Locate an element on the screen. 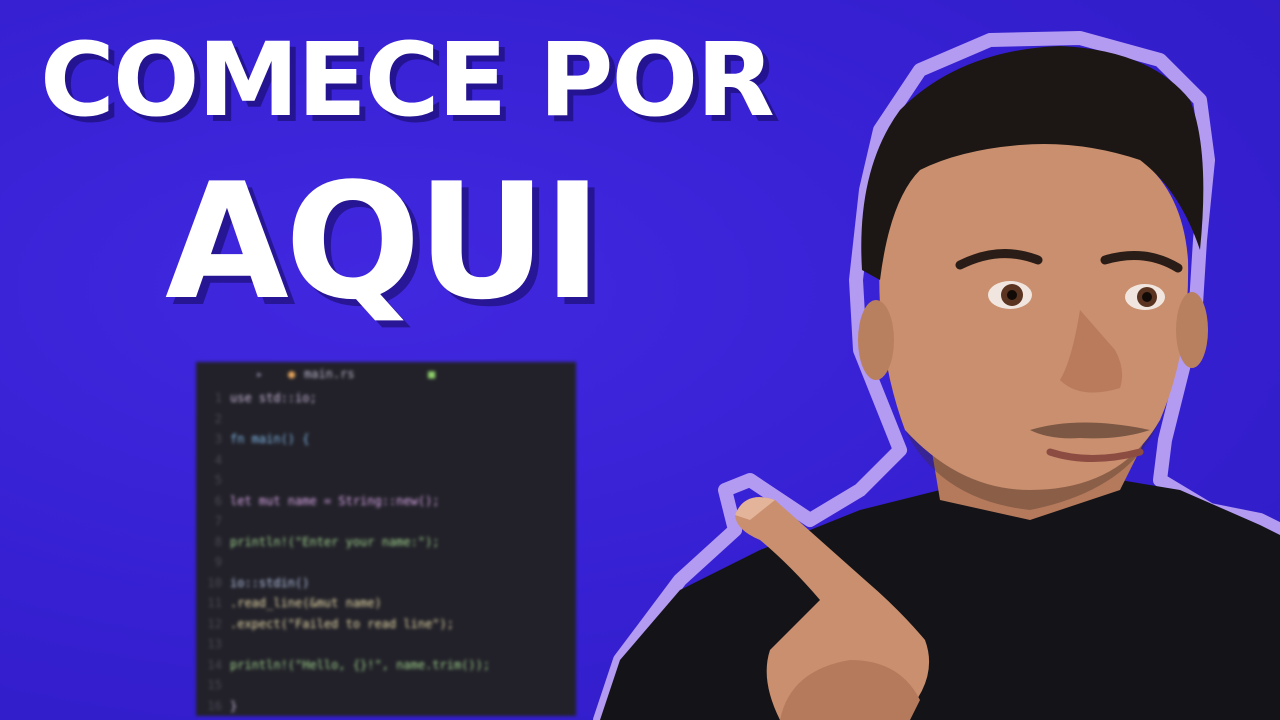 The image size is (1280, 720). code-text: use std::io; is located at coordinates (273, 398).